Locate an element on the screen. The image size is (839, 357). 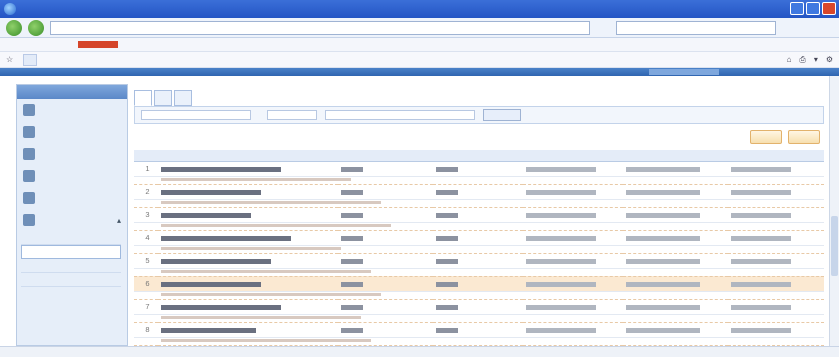
table-row: 2 is located at coordinates (479, 192).